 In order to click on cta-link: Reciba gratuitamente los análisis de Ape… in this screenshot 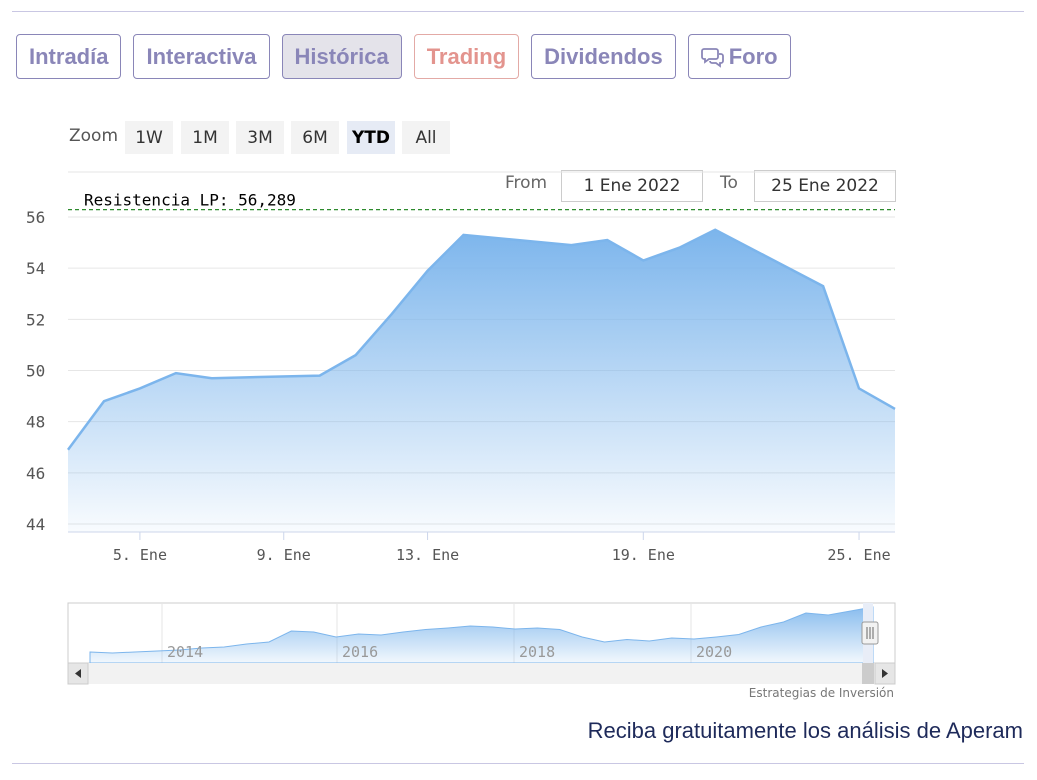, I will do `click(805, 731)`.